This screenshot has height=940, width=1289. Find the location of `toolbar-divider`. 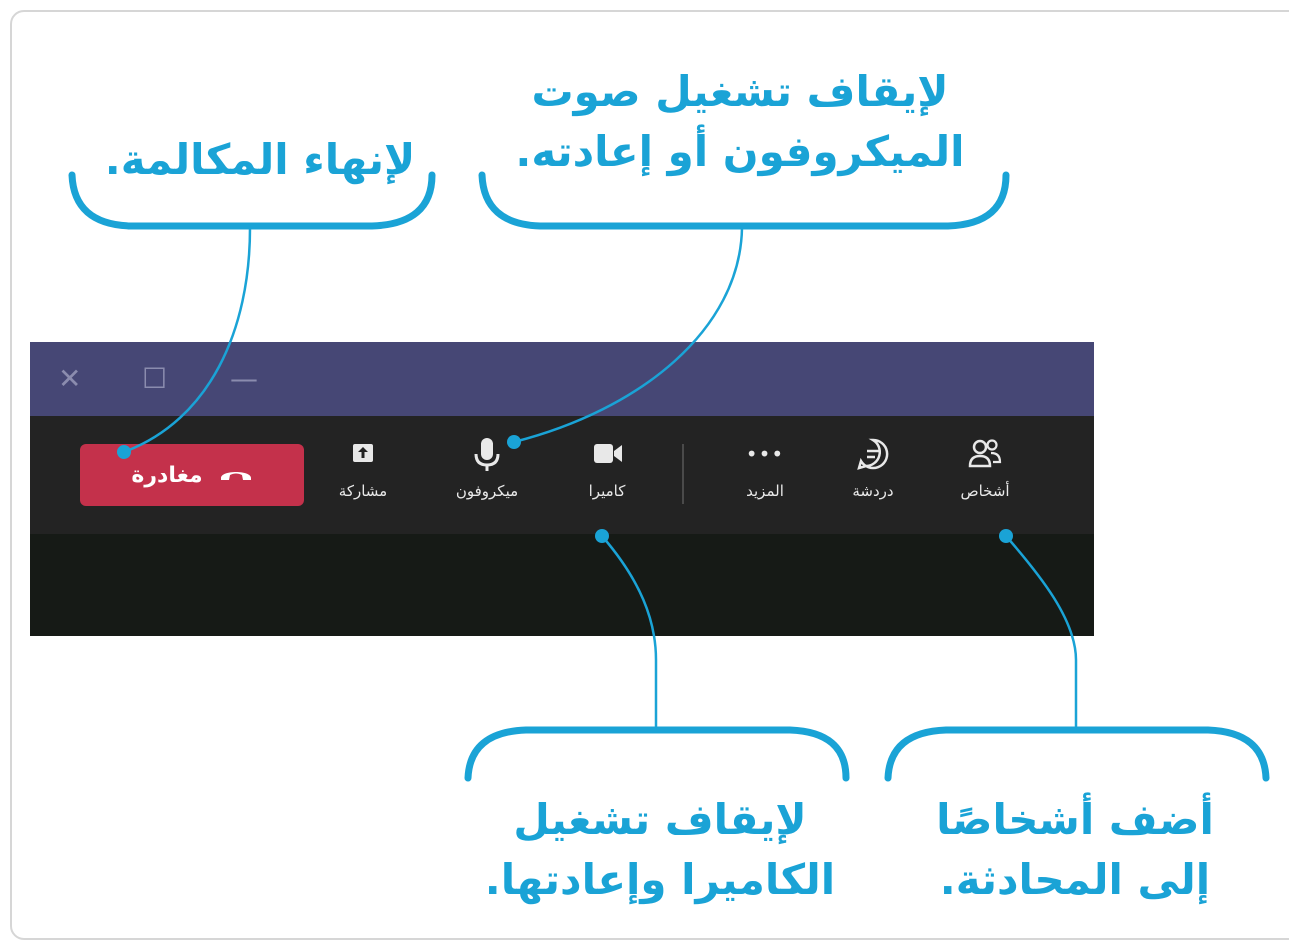

toolbar-divider is located at coordinates (683, 474).